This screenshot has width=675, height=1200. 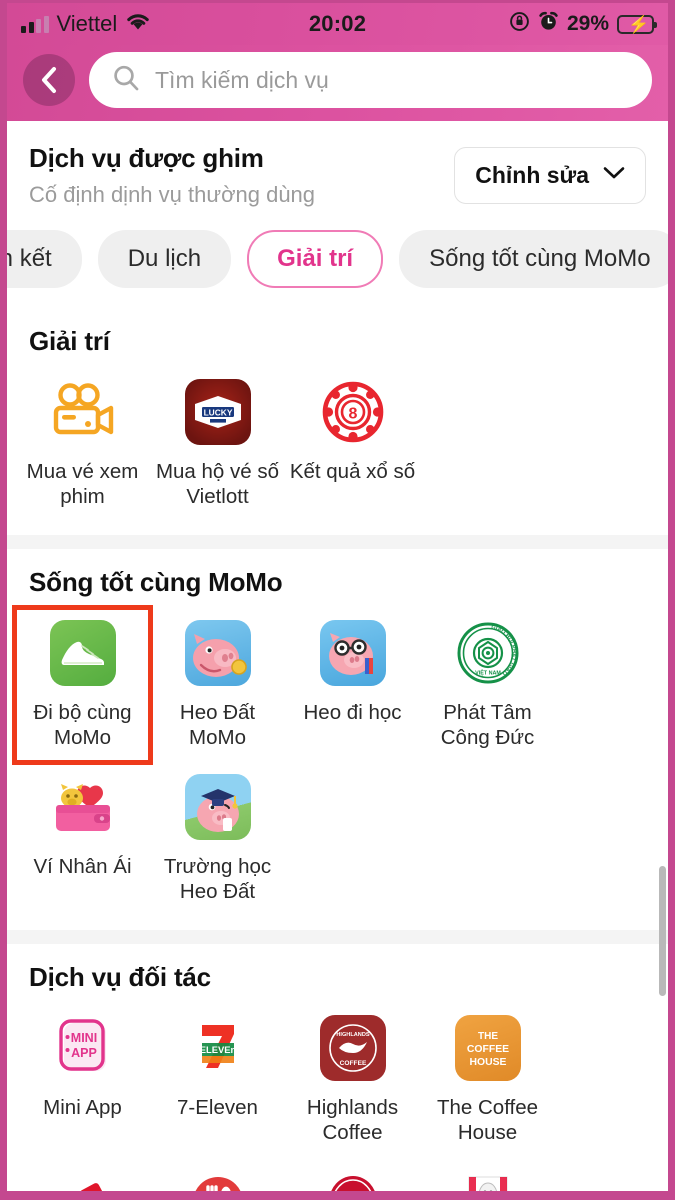 What do you see at coordinates (370, 80) in the screenshot?
I see `search-input: Tìm kiếm dịch vụ` at bounding box center [370, 80].